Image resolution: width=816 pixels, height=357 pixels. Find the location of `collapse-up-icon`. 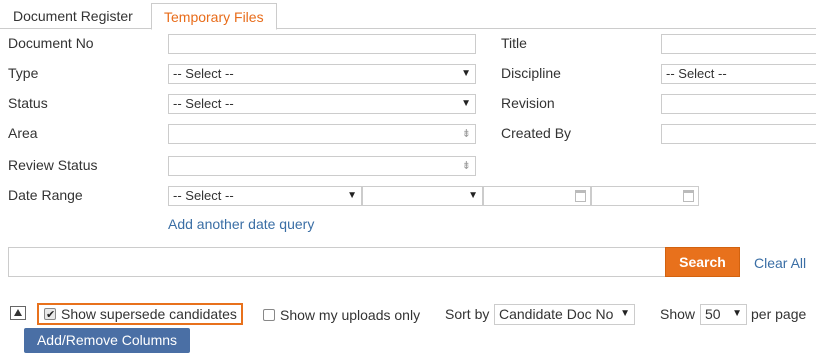

collapse-up-icon is located at coordinates (18, 312).